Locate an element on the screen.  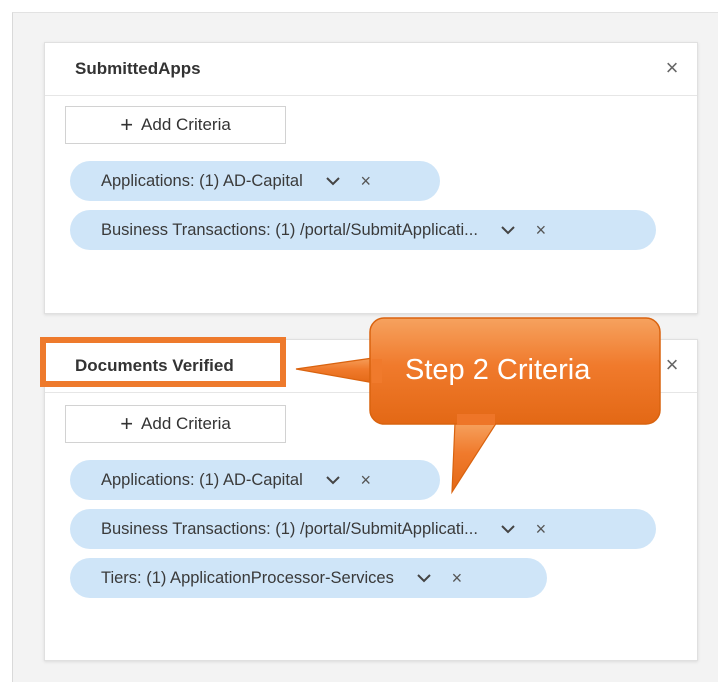
step-title: Documents Verified is located at coordinates (154, 366).